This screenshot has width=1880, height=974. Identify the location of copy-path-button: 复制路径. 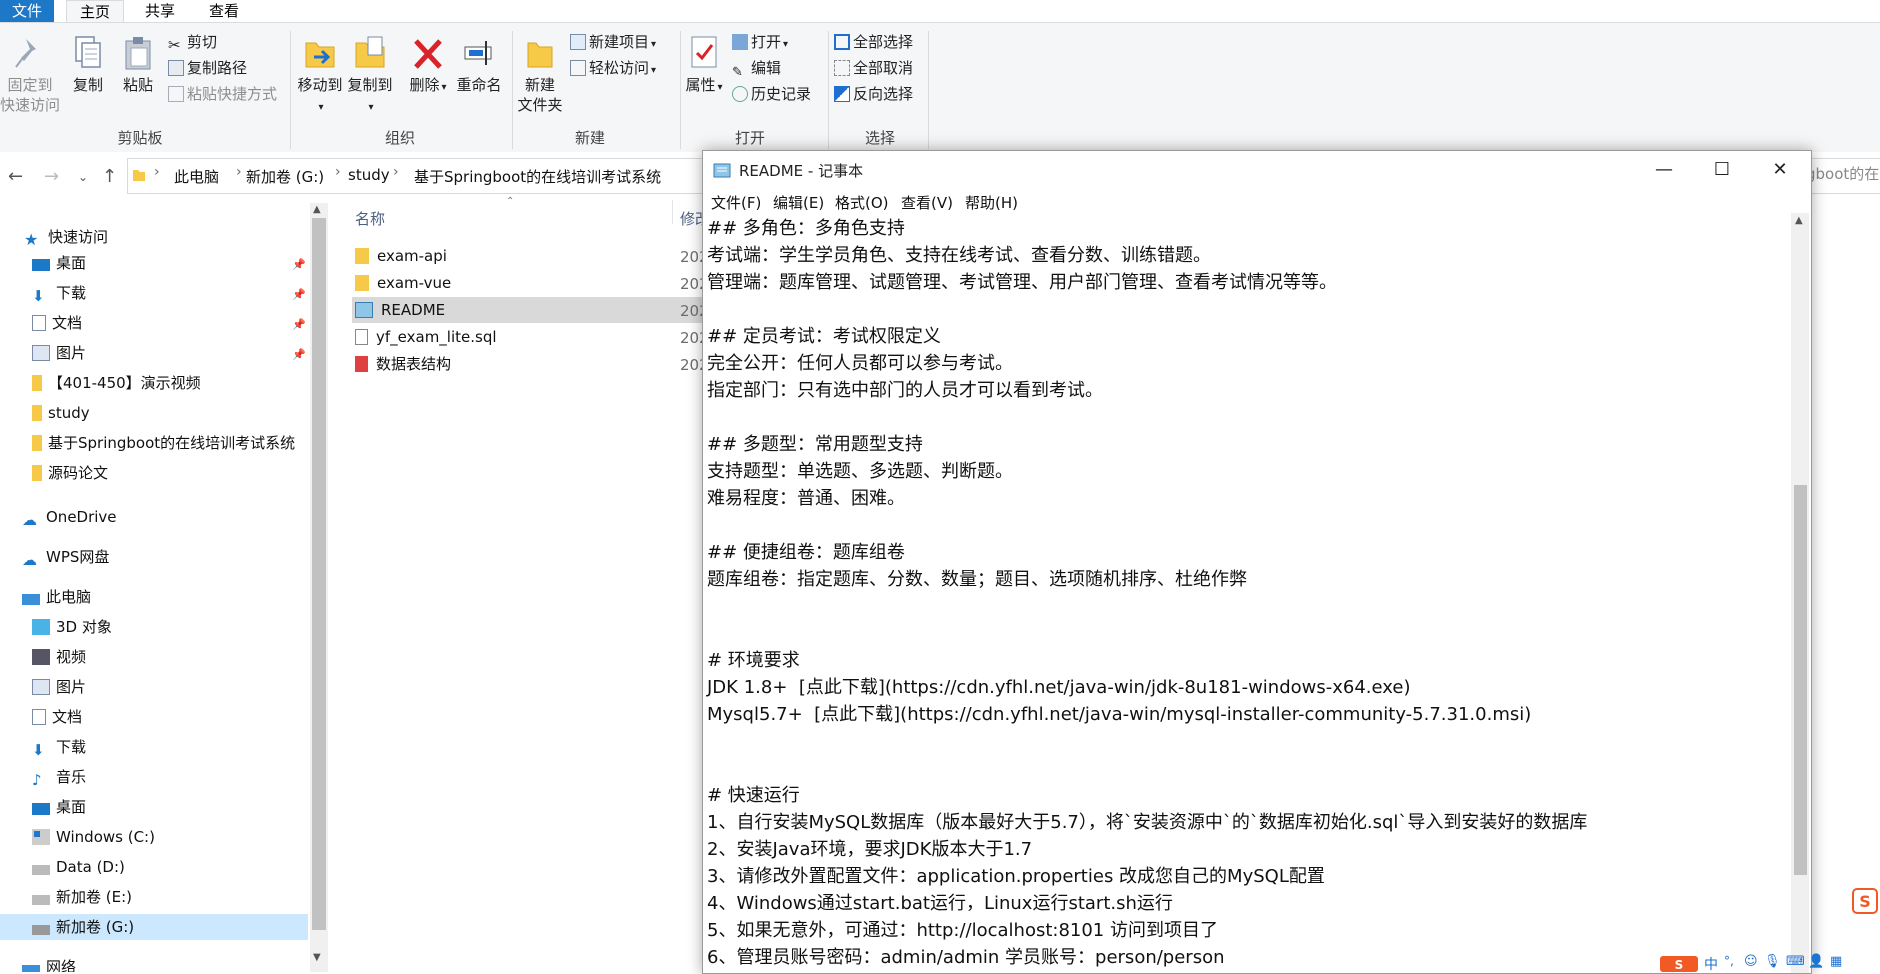
(207, 68).